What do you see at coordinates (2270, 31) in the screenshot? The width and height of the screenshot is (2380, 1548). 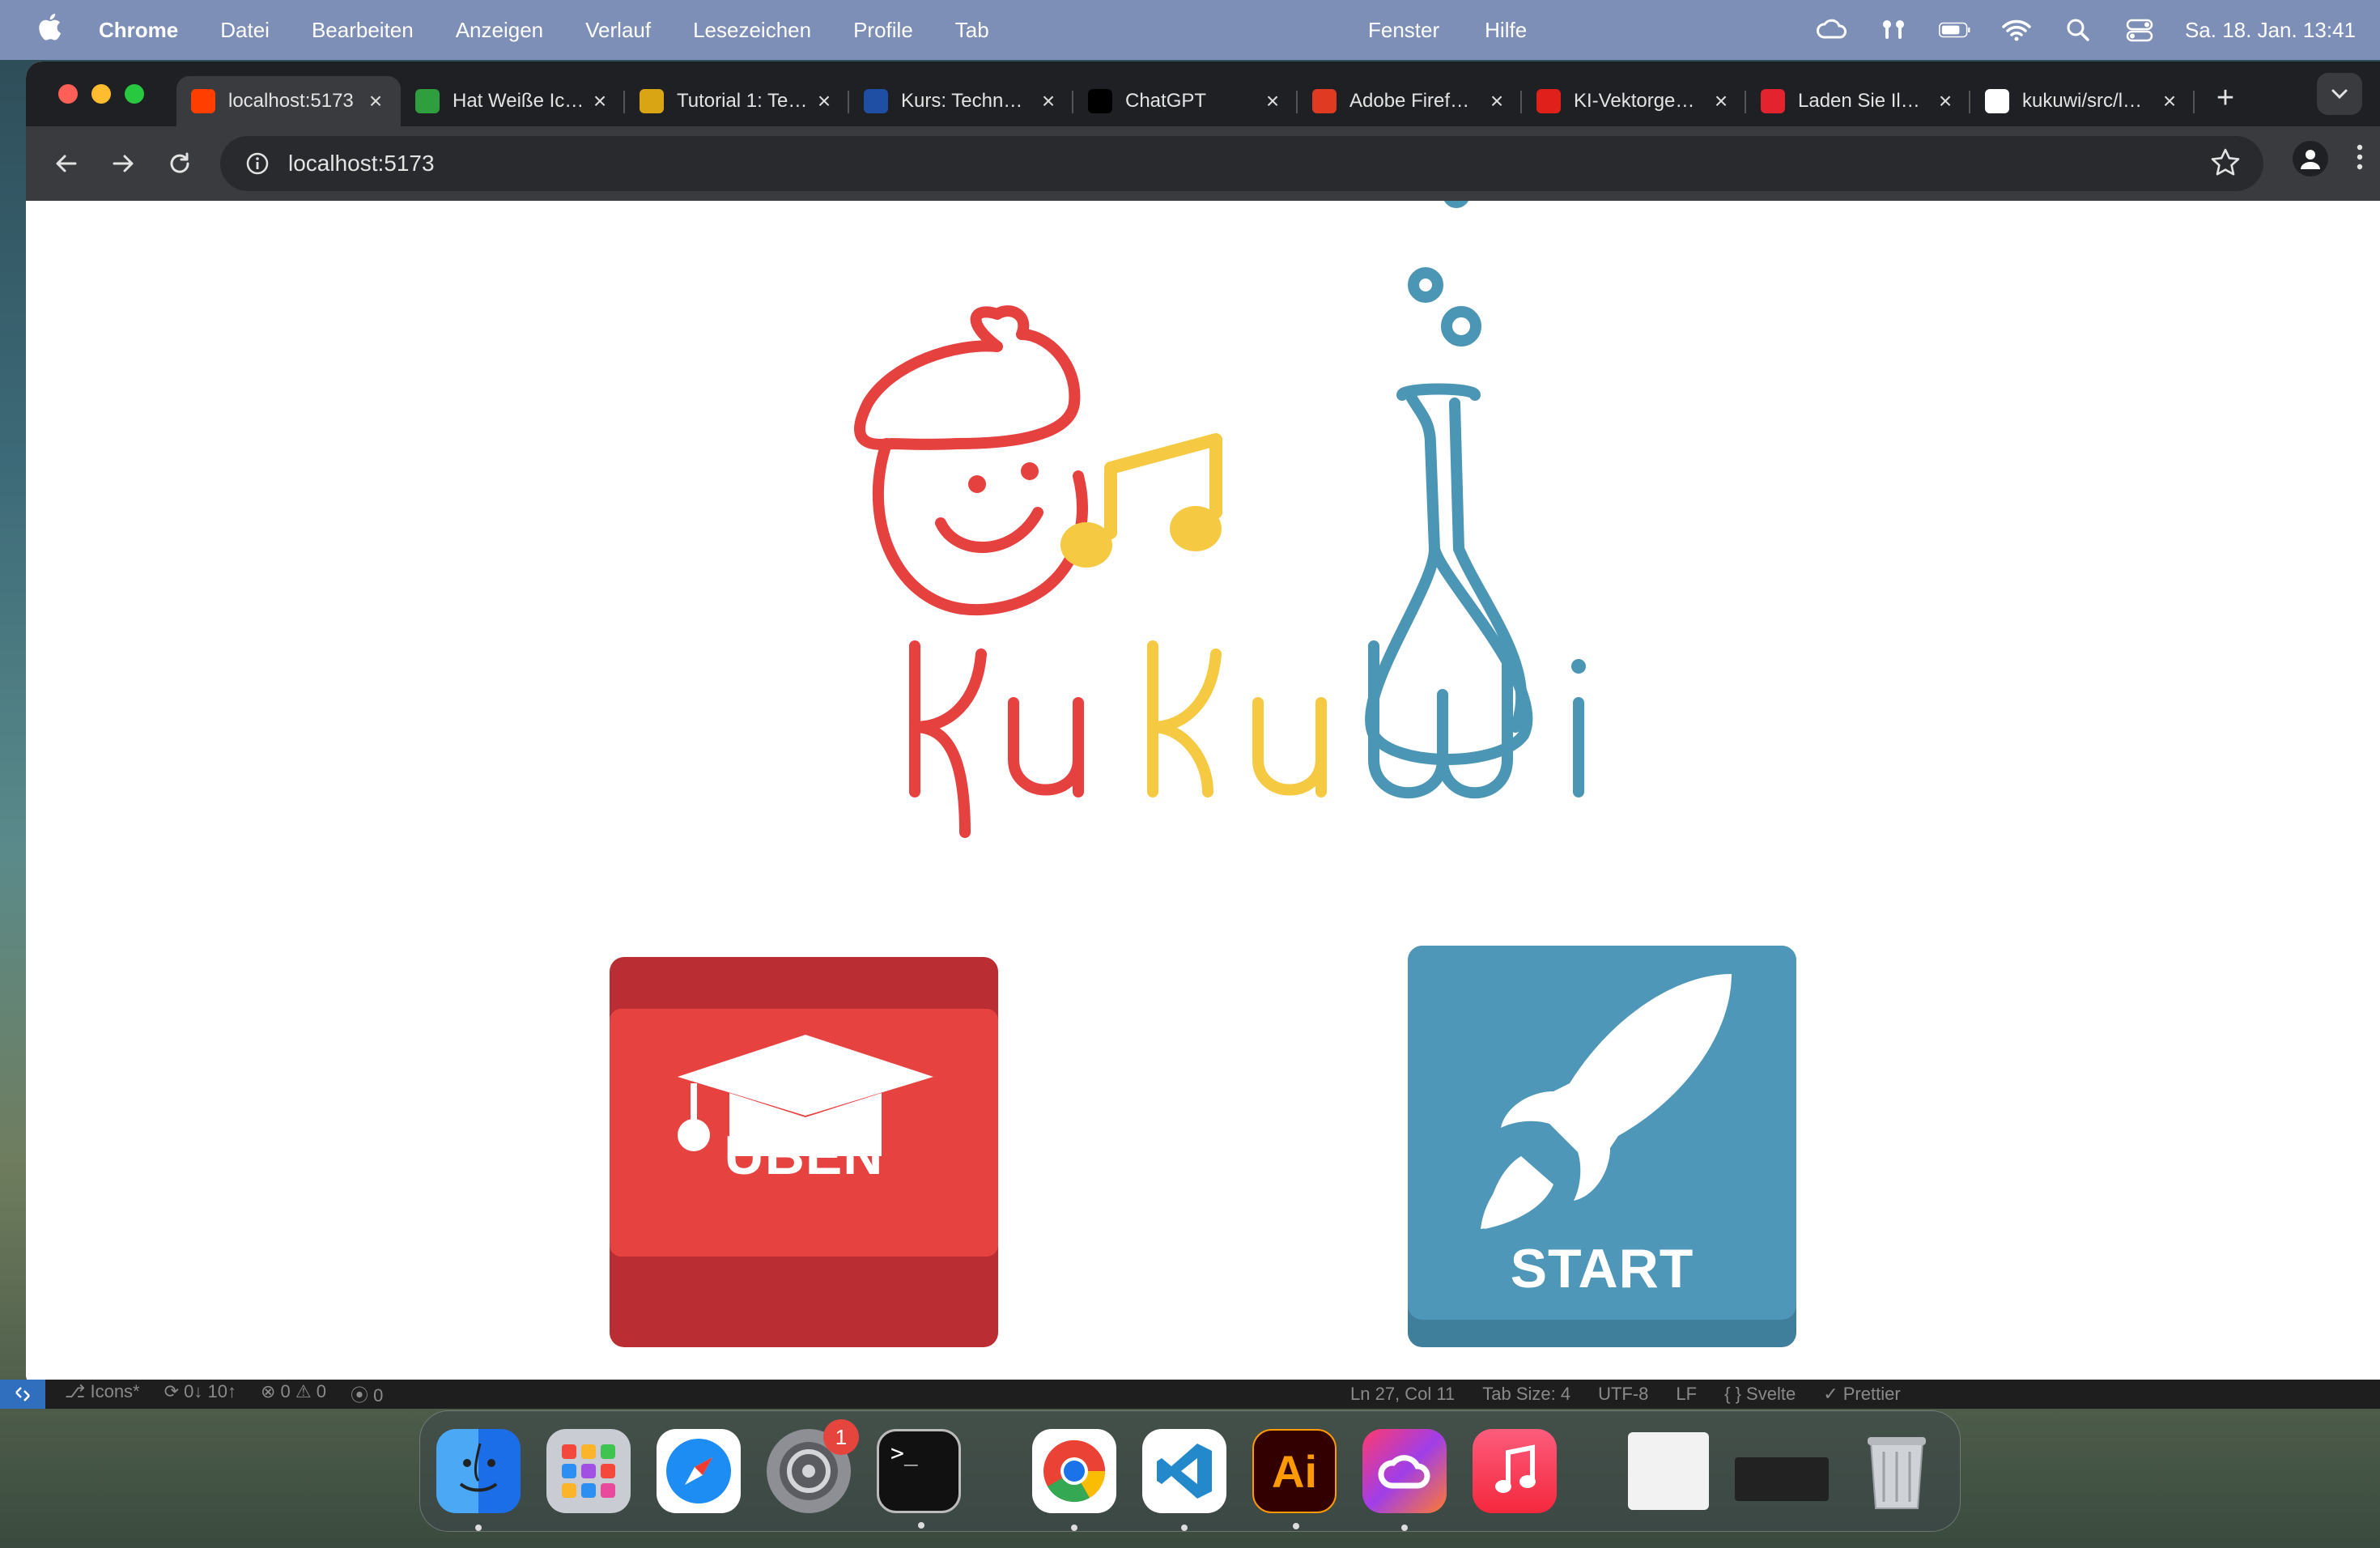 I see `menu-bar-clock: Sa. 18. Jan. 13:41` at bounding box center [2270, 31].